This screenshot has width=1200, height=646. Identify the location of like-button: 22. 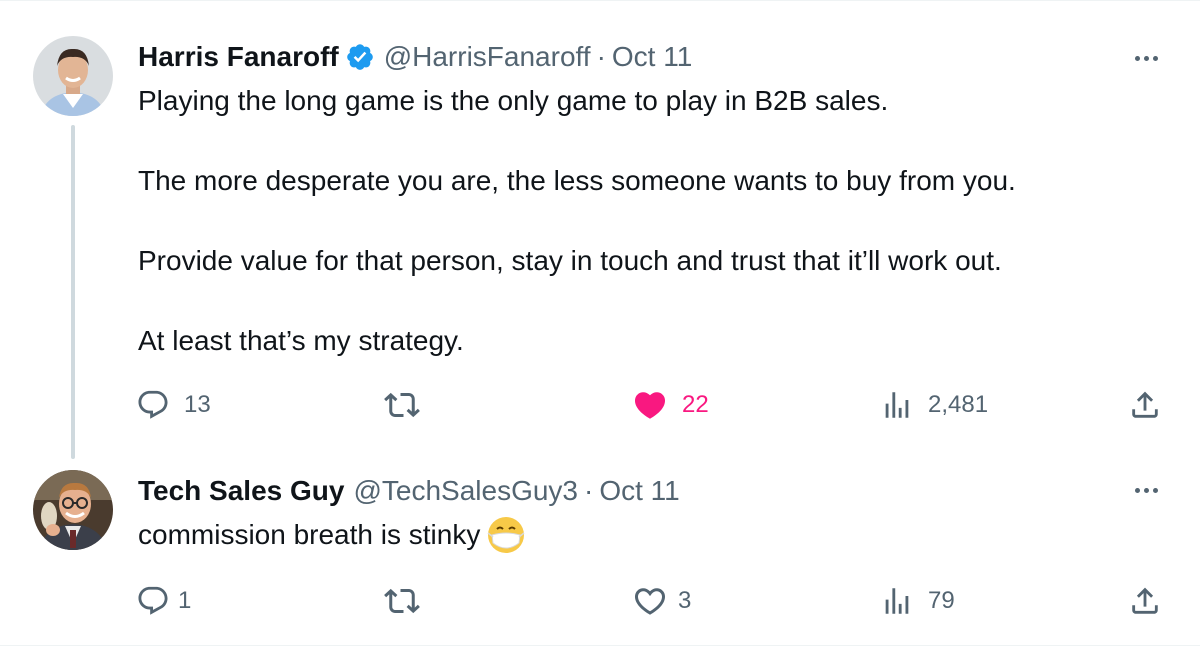
(670, 405).